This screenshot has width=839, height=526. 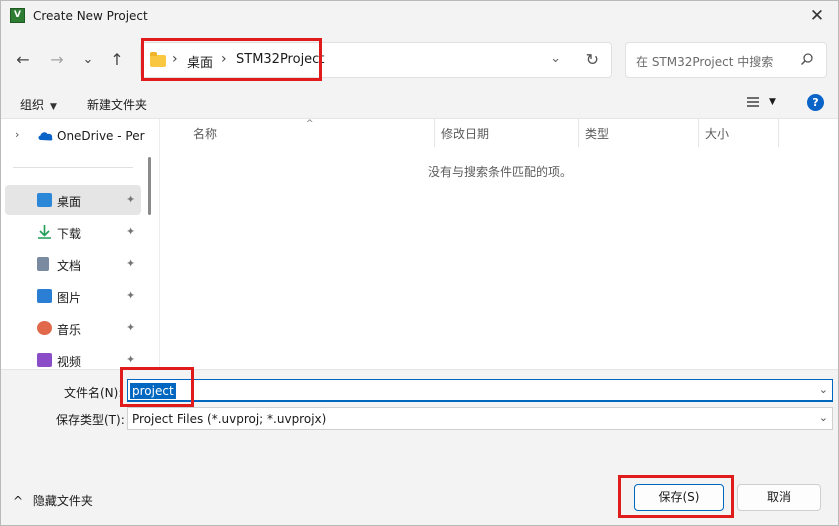 I want to click on search-box: 在 STM32Project 中搜索, so click(x=726, y=60).